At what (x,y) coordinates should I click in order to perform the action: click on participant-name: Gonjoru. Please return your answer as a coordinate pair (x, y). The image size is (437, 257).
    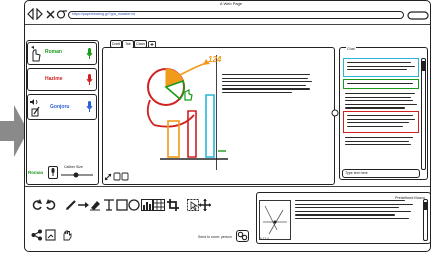
    Looking at the image, I should click on (60, 107).